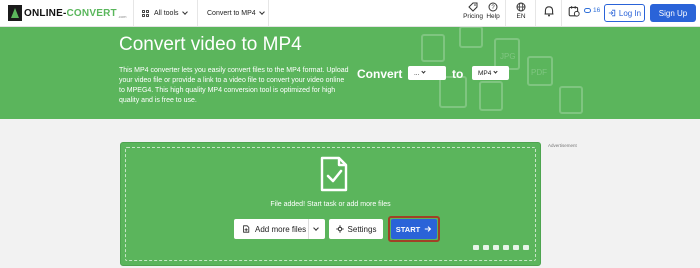 The height and width of the screenshot is (268, 700). I want to click on grid-icon, so click(145, 13).